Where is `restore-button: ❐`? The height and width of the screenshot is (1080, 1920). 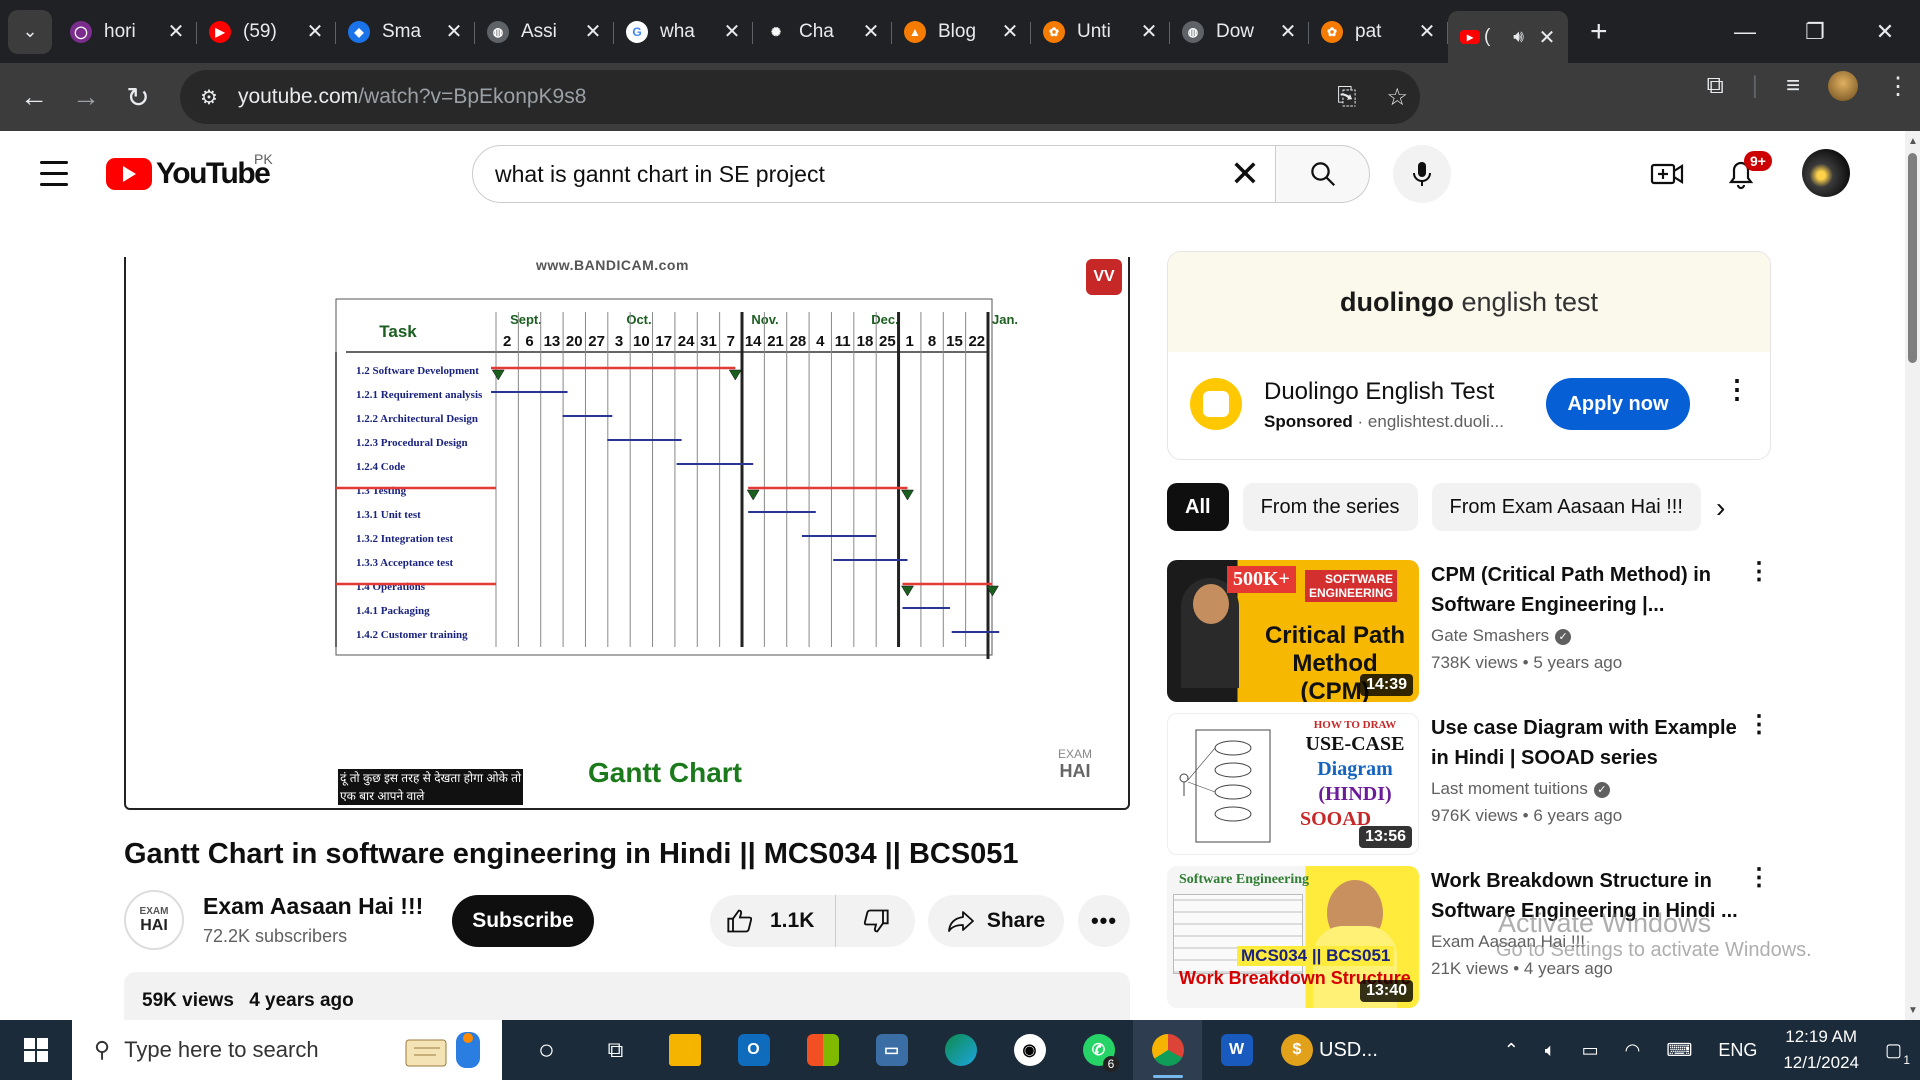 restore-button: ❐ is located at coordinates (1815, 31).